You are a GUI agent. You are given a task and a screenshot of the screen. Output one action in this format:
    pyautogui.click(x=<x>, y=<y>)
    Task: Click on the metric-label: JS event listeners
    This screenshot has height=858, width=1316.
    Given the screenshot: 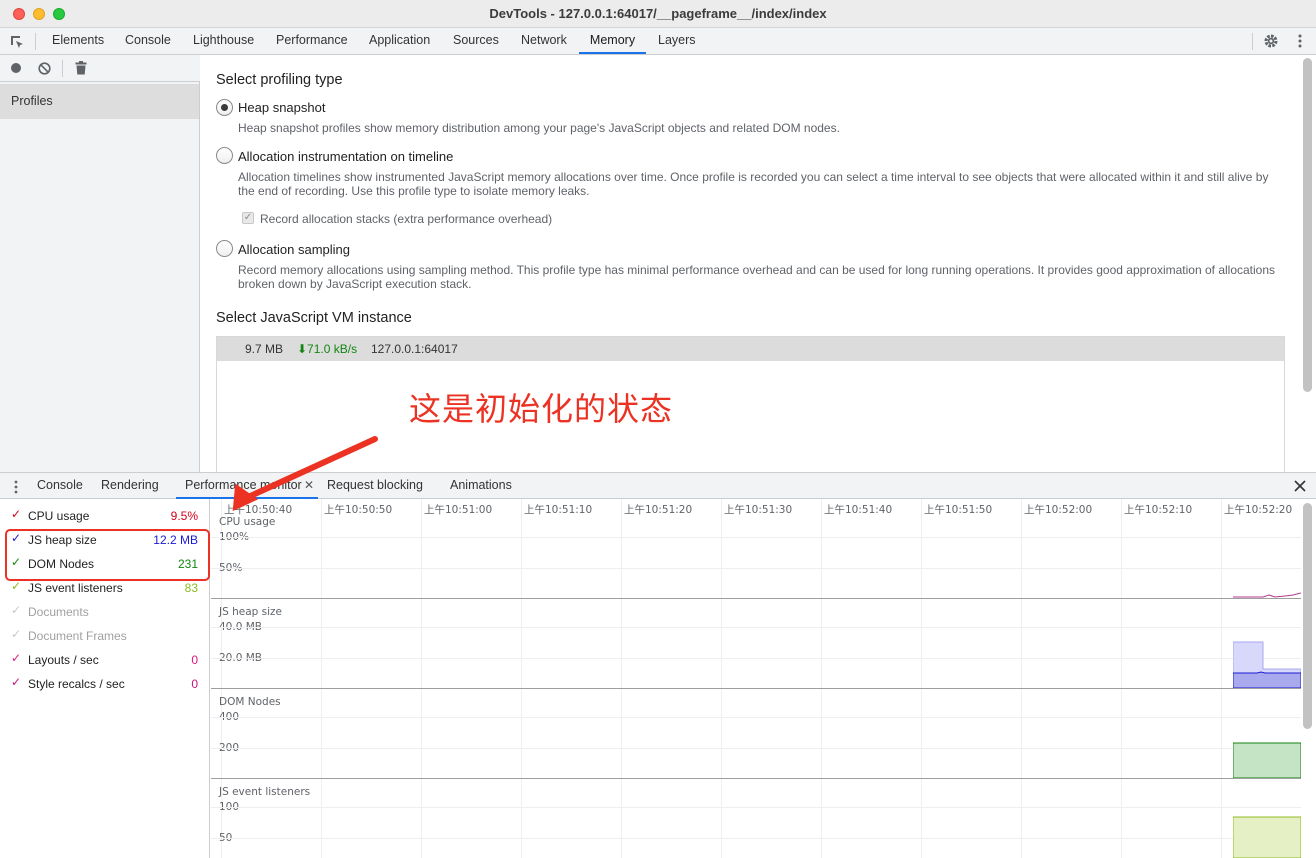 What is the action you would take?
    pyautogui.click(x=75, y=588)
    